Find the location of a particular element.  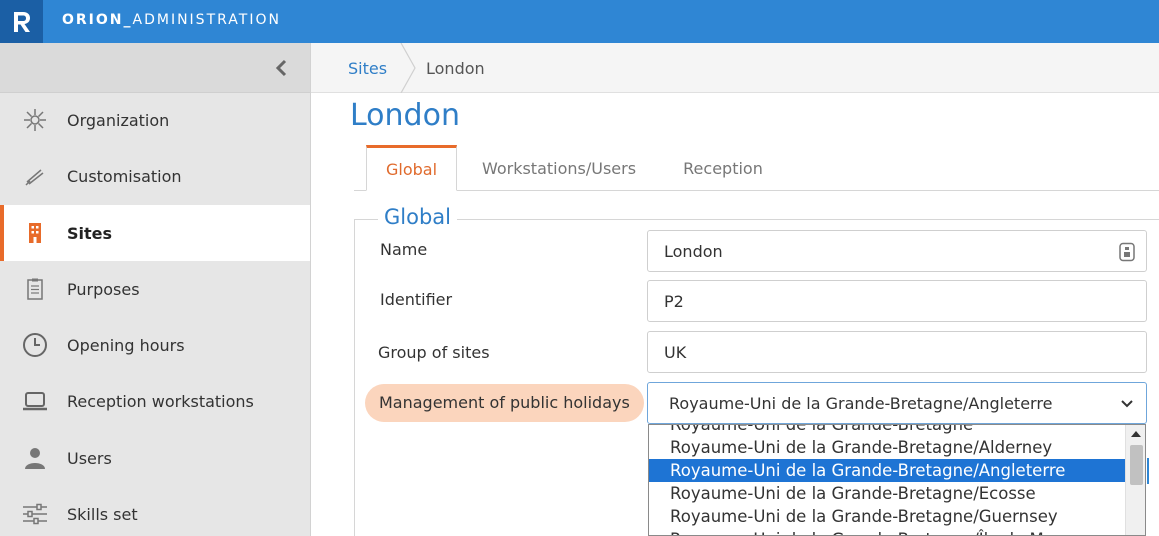

chevron-down-icon is located at coordinates (1127, 404).